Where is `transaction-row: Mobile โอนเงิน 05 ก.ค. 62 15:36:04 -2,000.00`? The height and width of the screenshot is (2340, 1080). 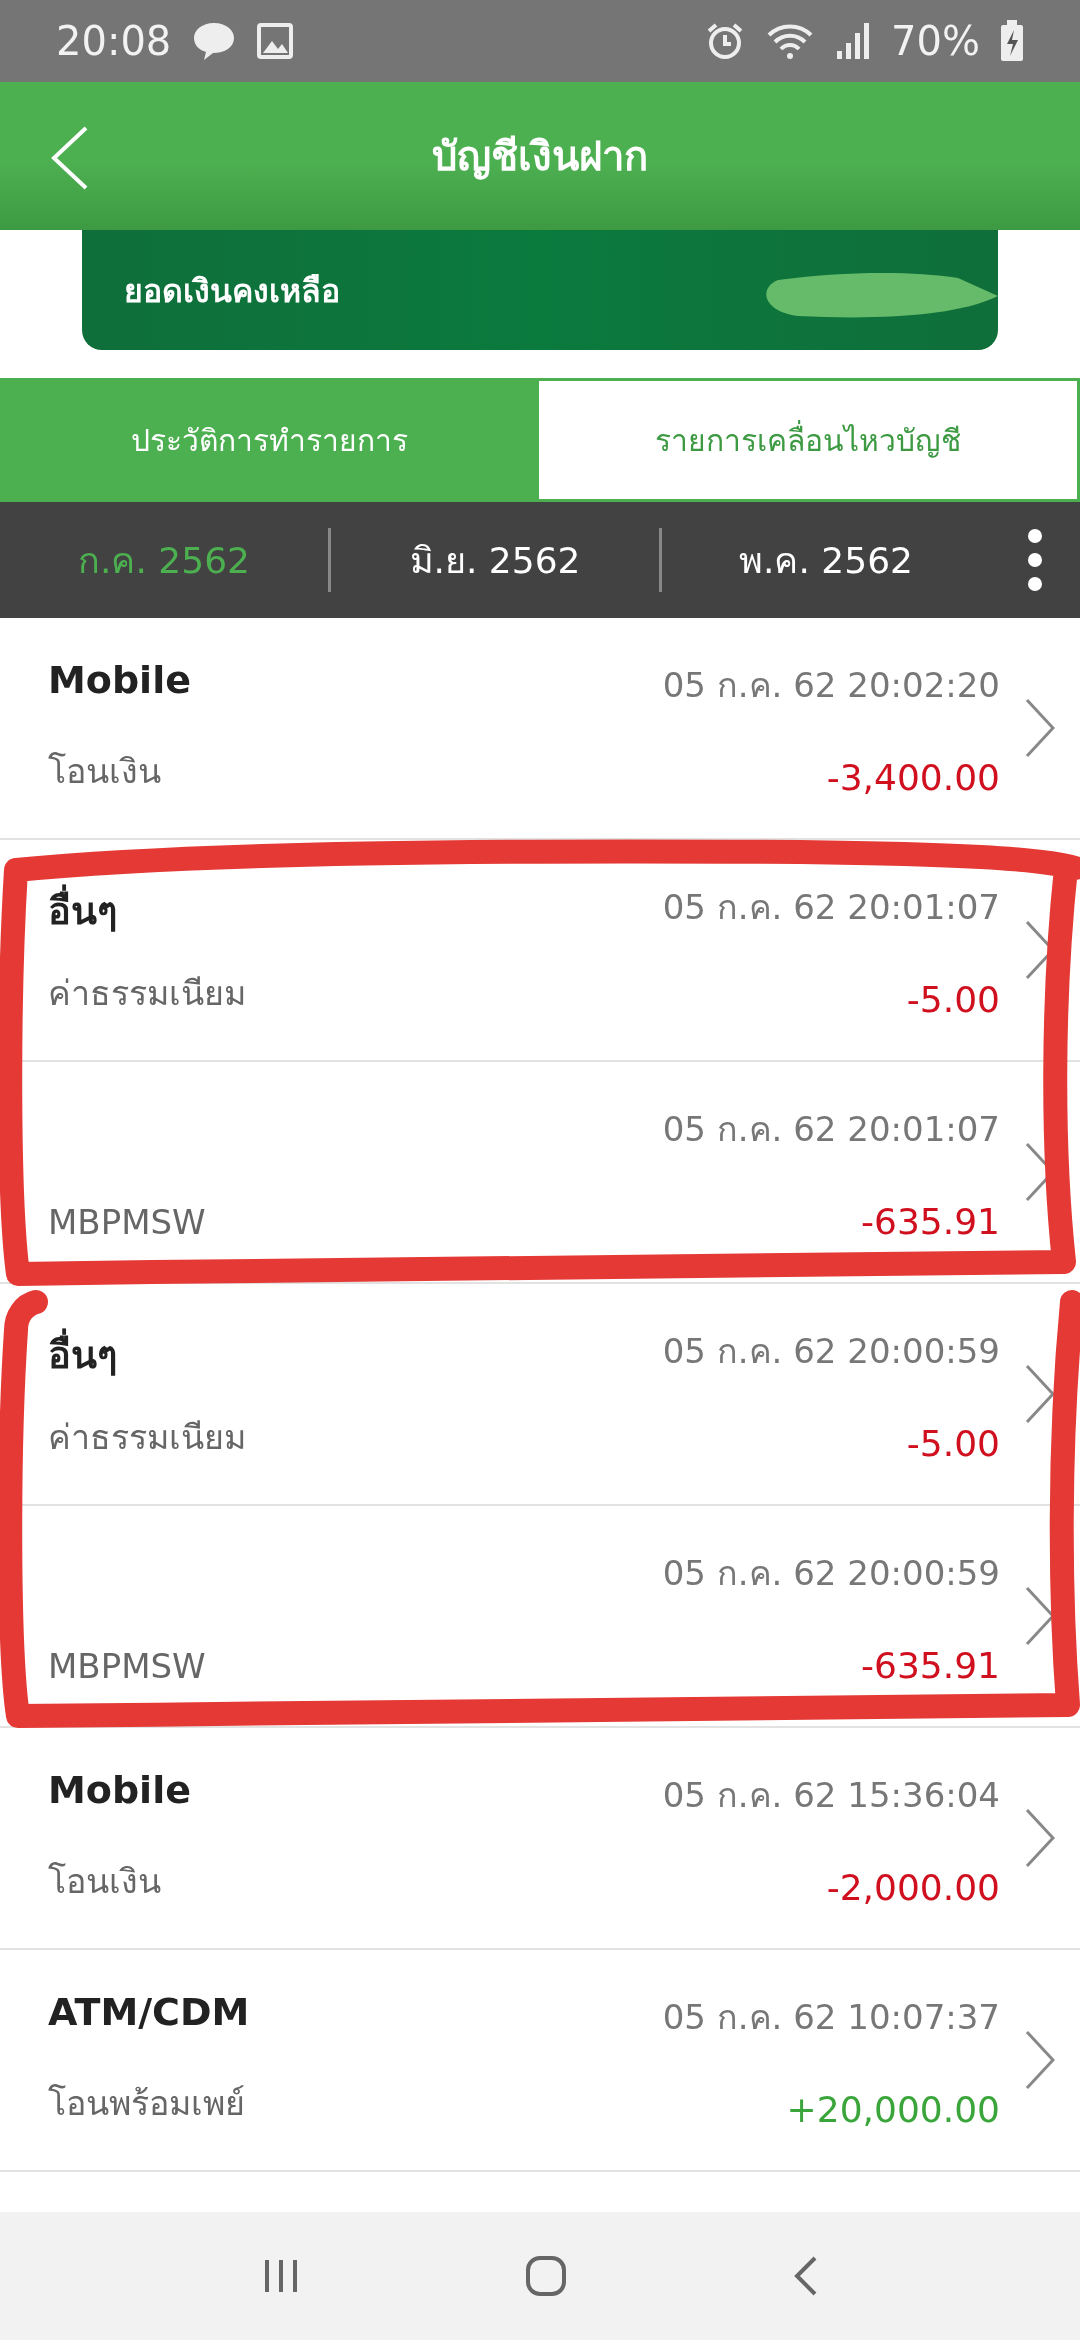 transaction-row: Mobile โอนเงิน 05 ก.ค. 62 15:36:04 -2,000.00 is located at coordinates (540, 1839).